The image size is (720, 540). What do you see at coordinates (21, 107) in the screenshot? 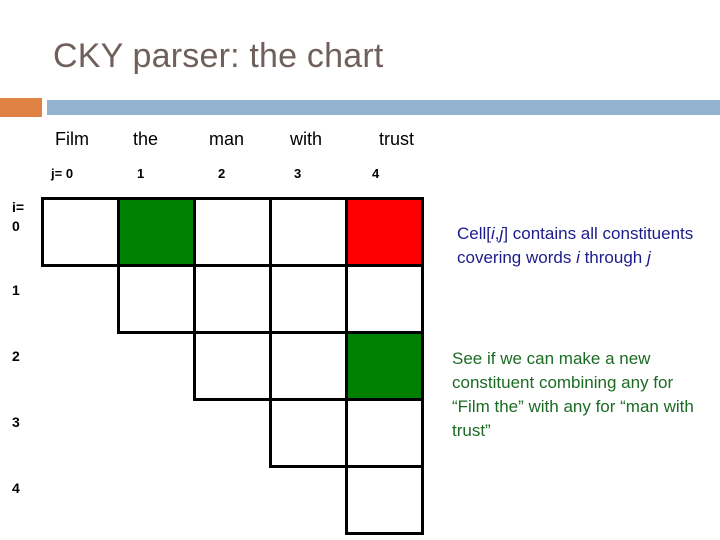
I see `accent-block` at bounding box center [21, 107].